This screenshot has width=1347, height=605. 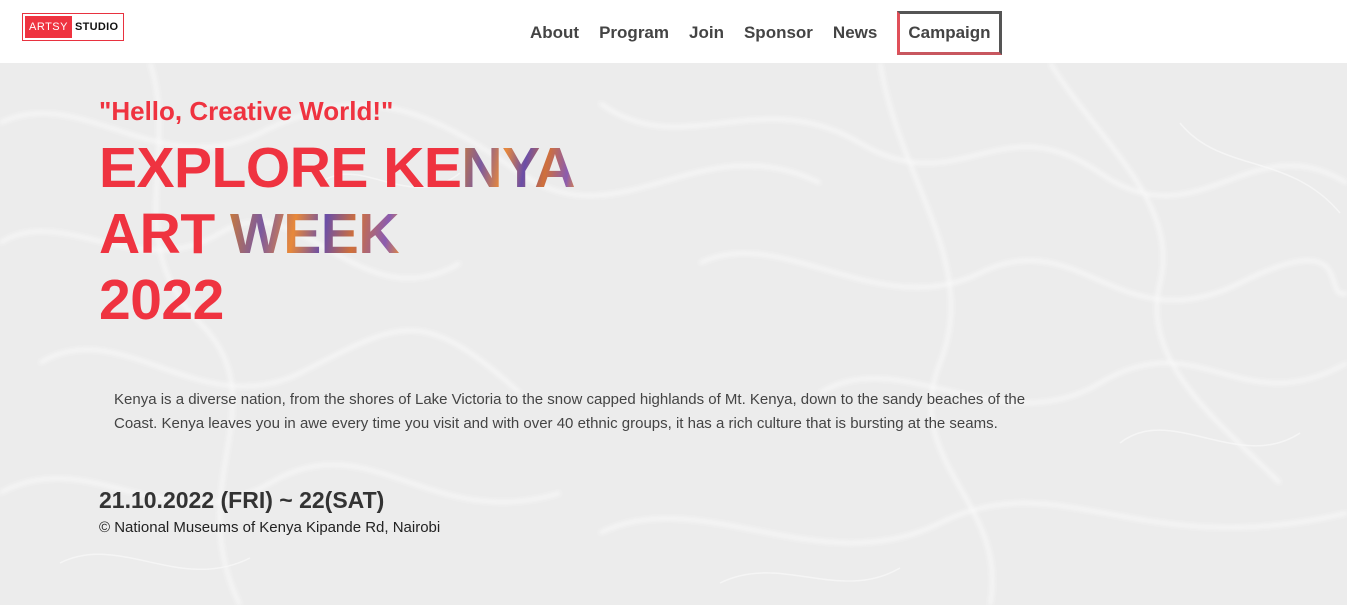 I want to click on main-nav: About Program Join Sponsor News Campaign, so click(x=766, y=33).